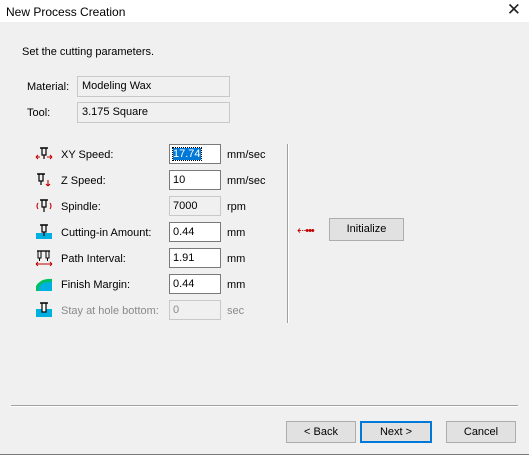  What do you see at coordinates (366, 229) in the screenshot?
I see `initialize-button: Initialize` at bounding box center [366, 229].